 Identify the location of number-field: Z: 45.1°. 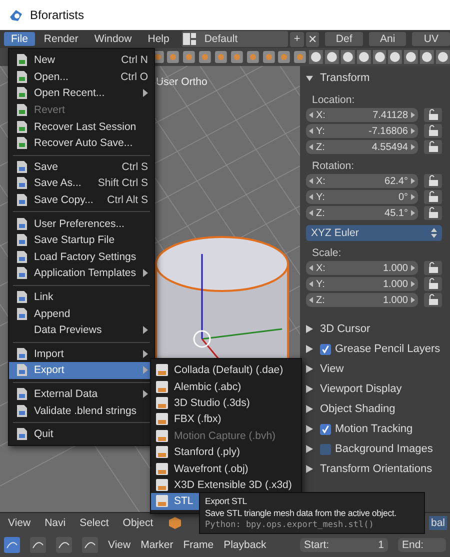
(362, 213).